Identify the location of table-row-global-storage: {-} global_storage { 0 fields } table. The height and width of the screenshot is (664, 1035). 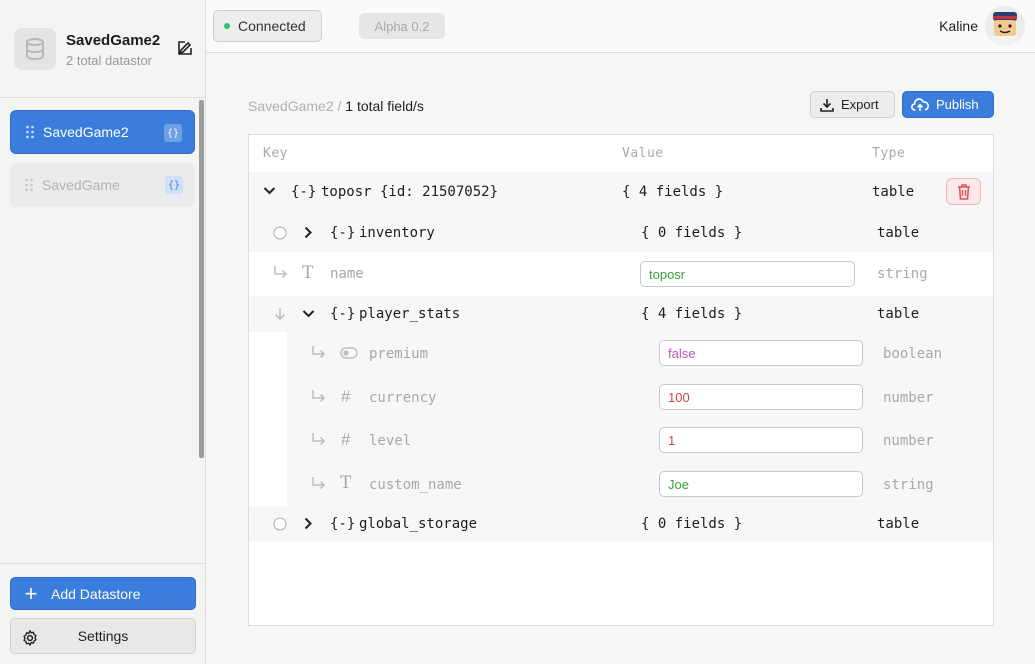
(621, 524).